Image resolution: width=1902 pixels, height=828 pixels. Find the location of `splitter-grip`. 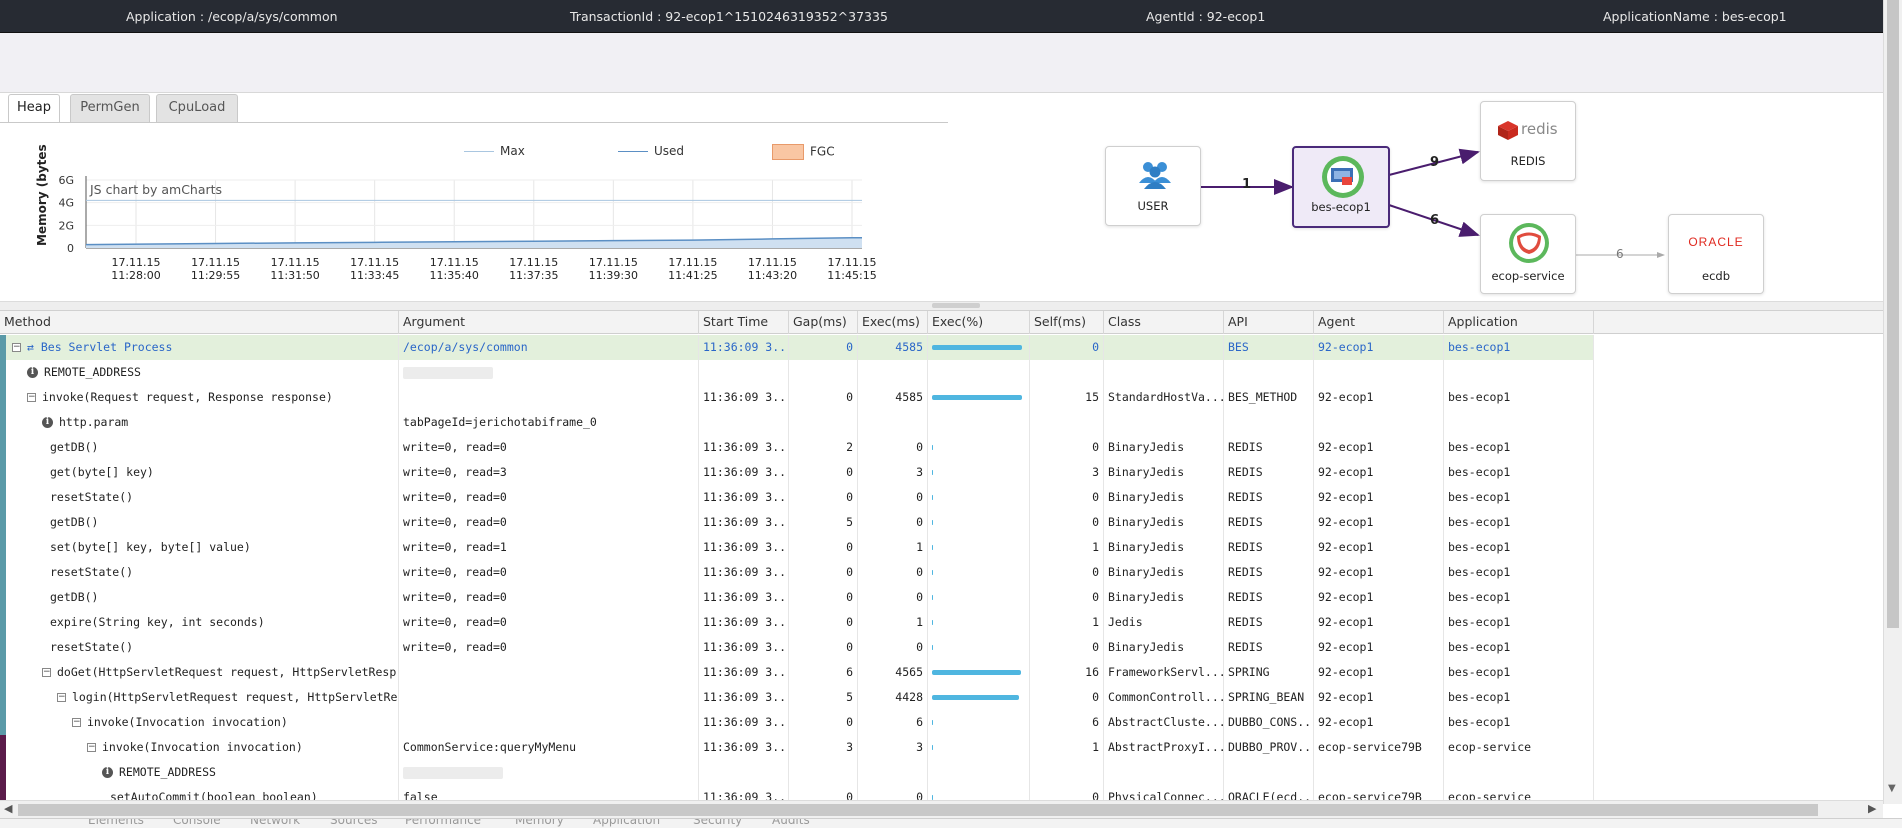

splitter-grip is located at coordinates (956, 305).